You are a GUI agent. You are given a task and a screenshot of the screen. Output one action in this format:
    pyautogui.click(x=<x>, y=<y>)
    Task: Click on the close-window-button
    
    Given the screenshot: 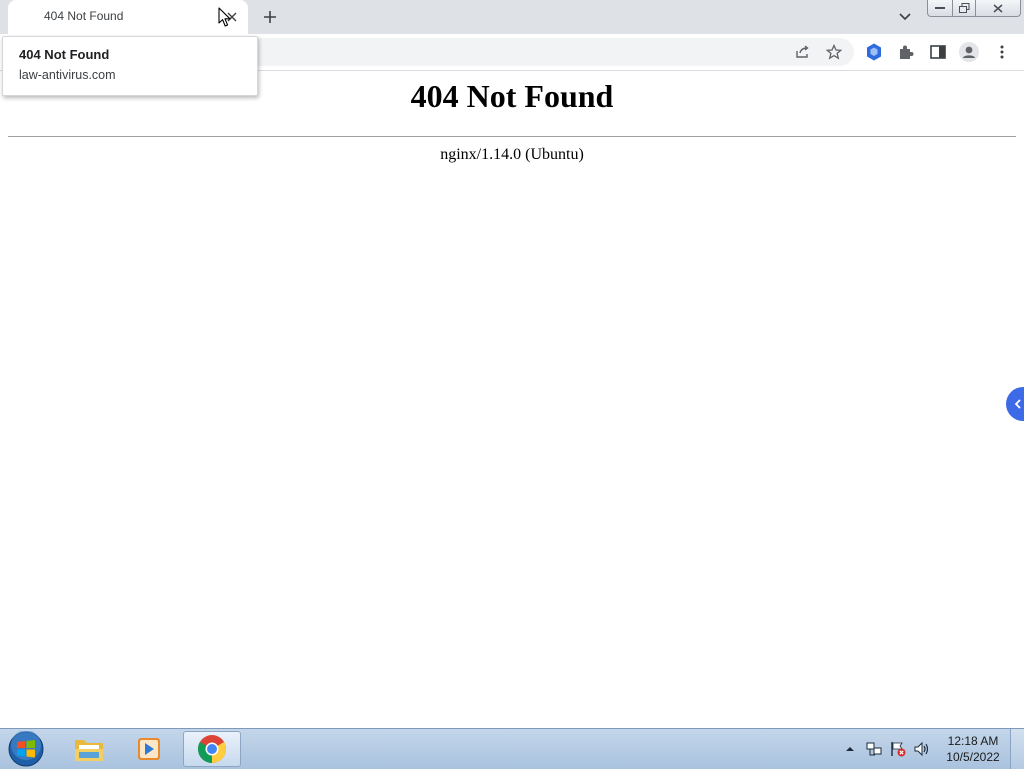 What is the action you would take?
    pyautogui.click(x=998, y=8)
    